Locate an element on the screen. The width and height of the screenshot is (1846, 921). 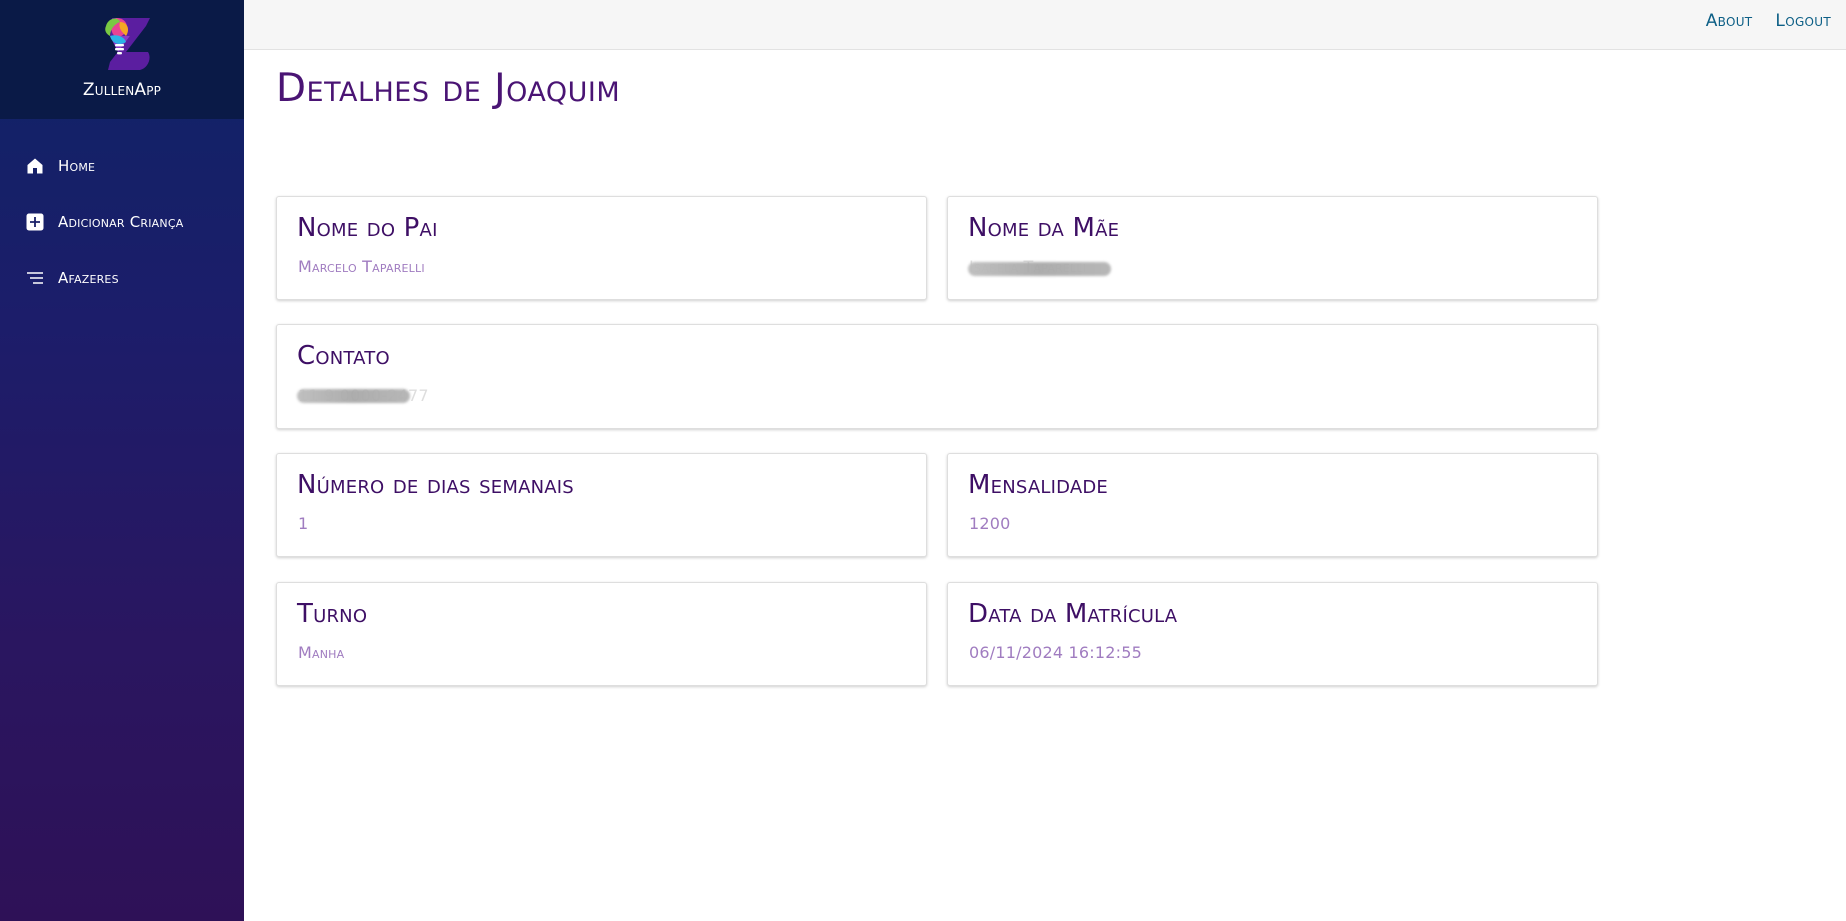
sidebar-item-adicionar-crianca: Adicionar Criança is located at coordinates (122, 222).